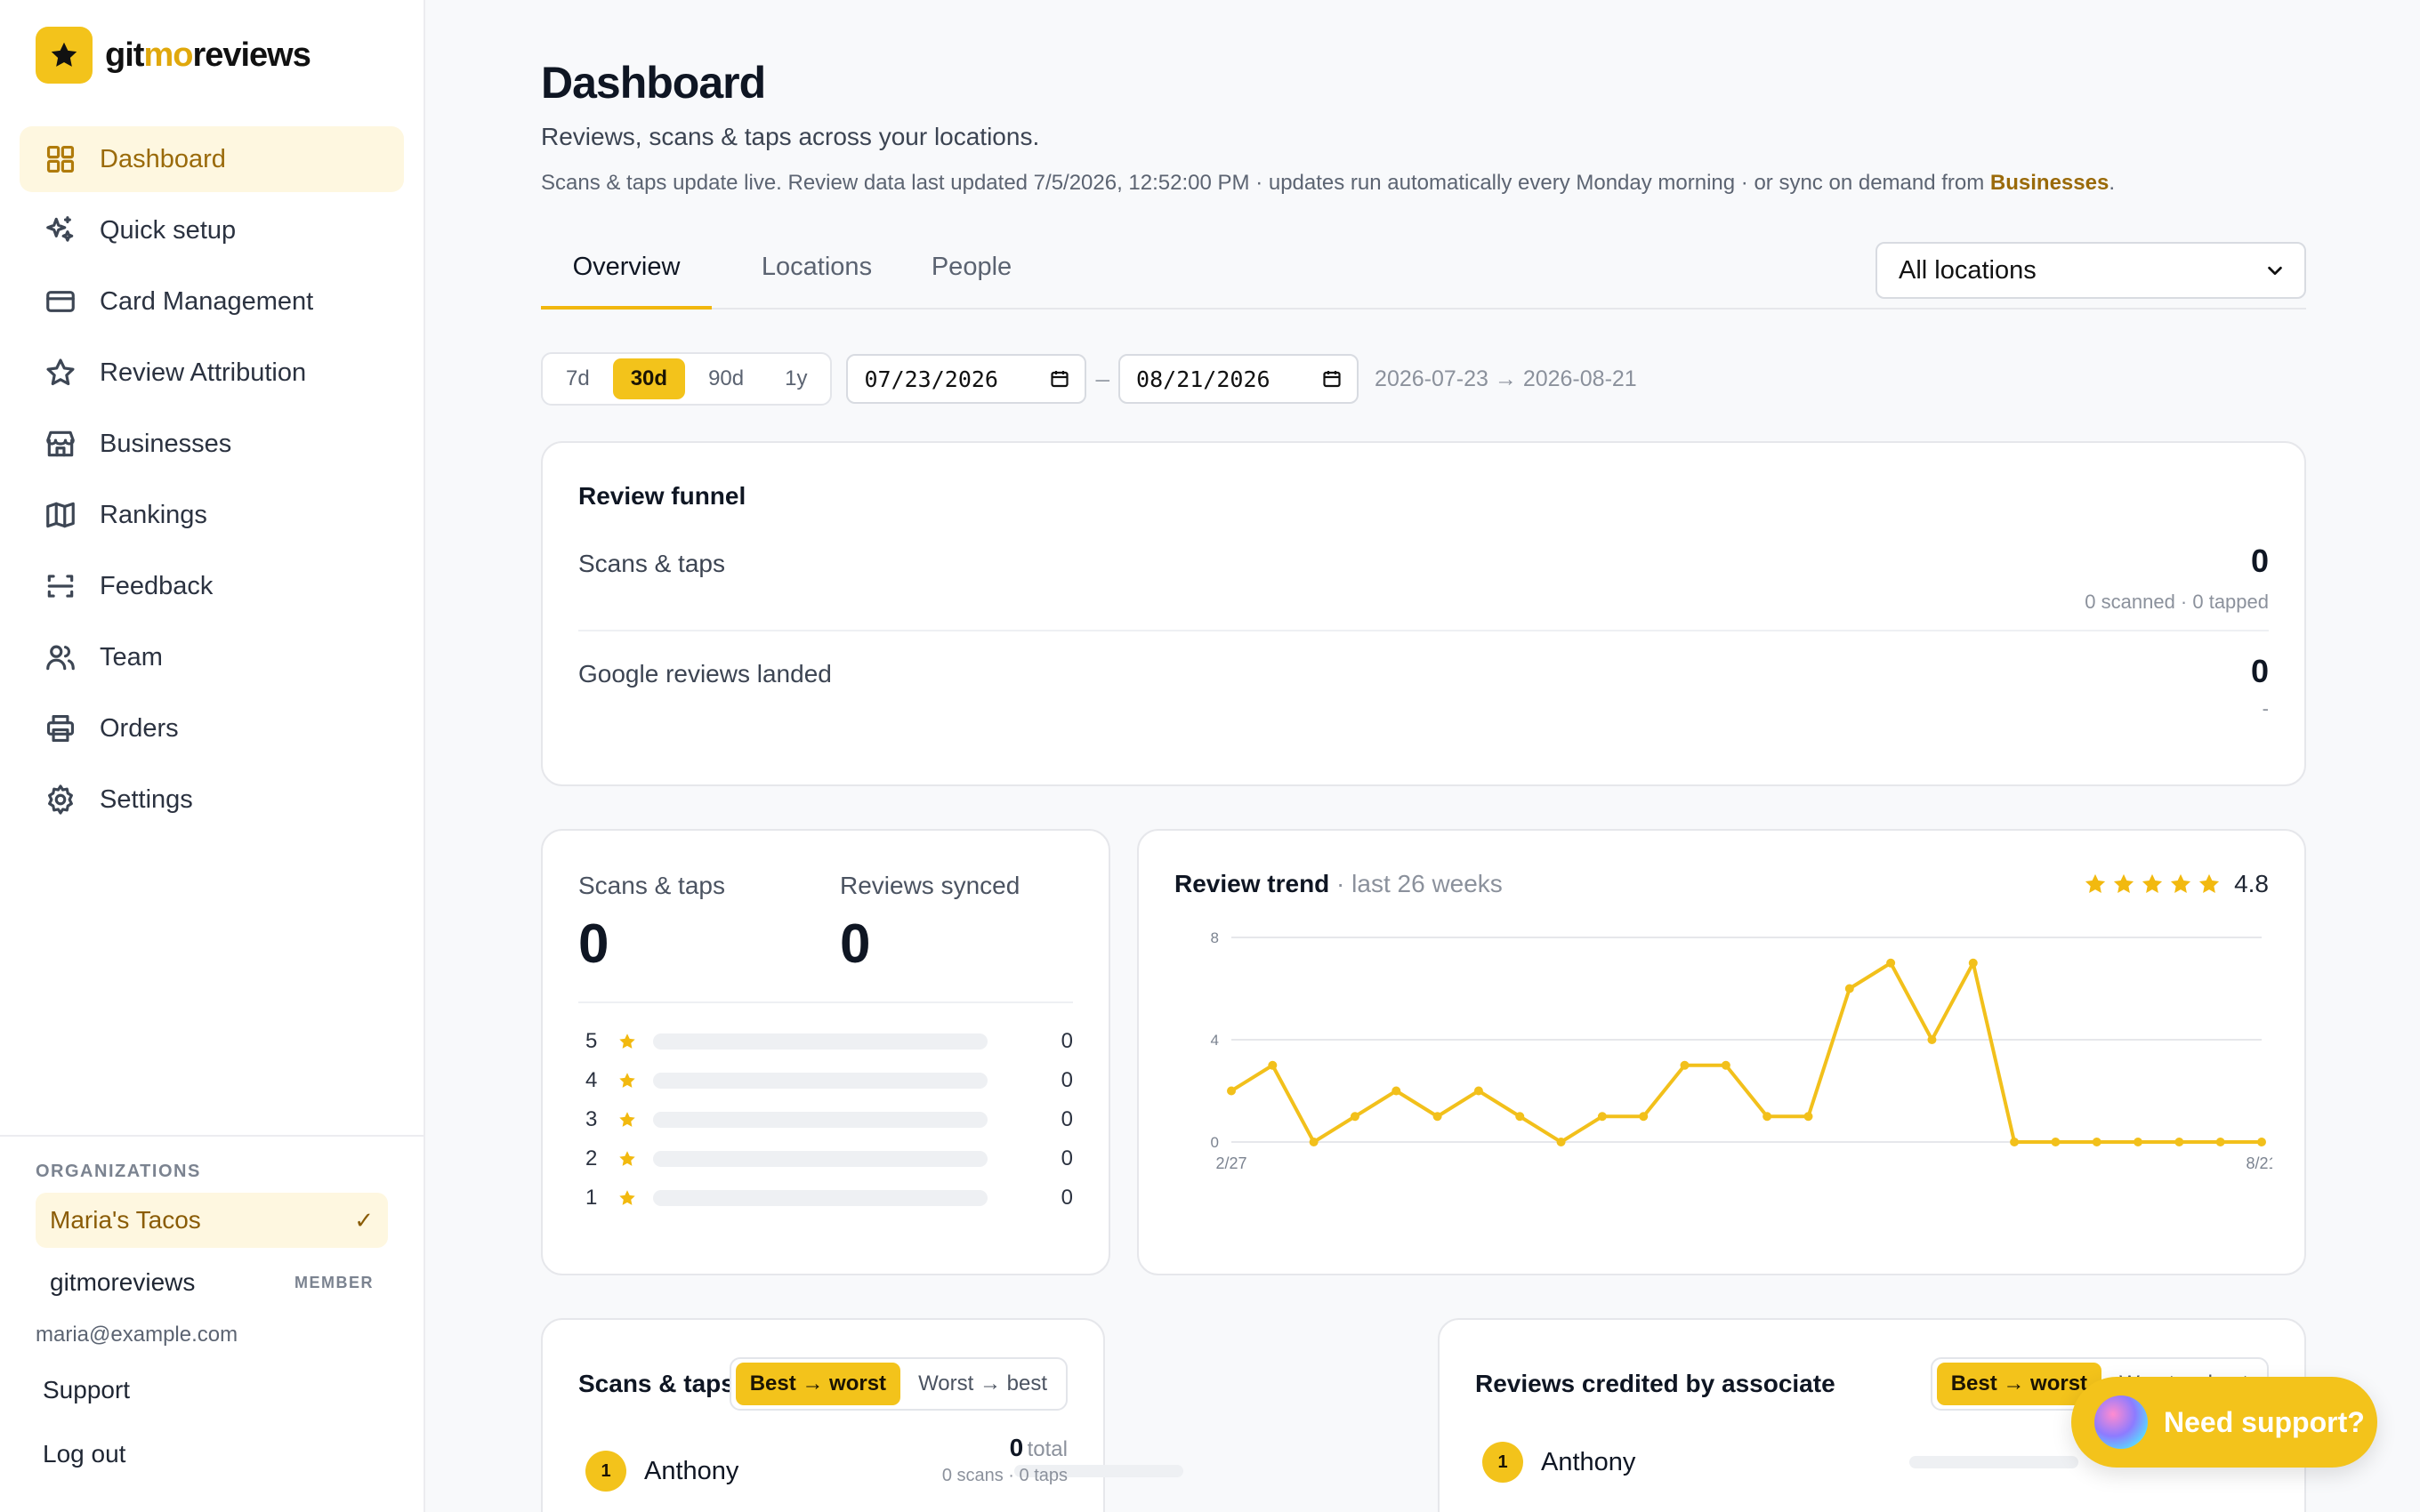 The image size is (2420, 1512). What do you see at coordinates (1746, 1052) in the screenshot?
I see `trend-line` at bounding box center [1746, 1052].